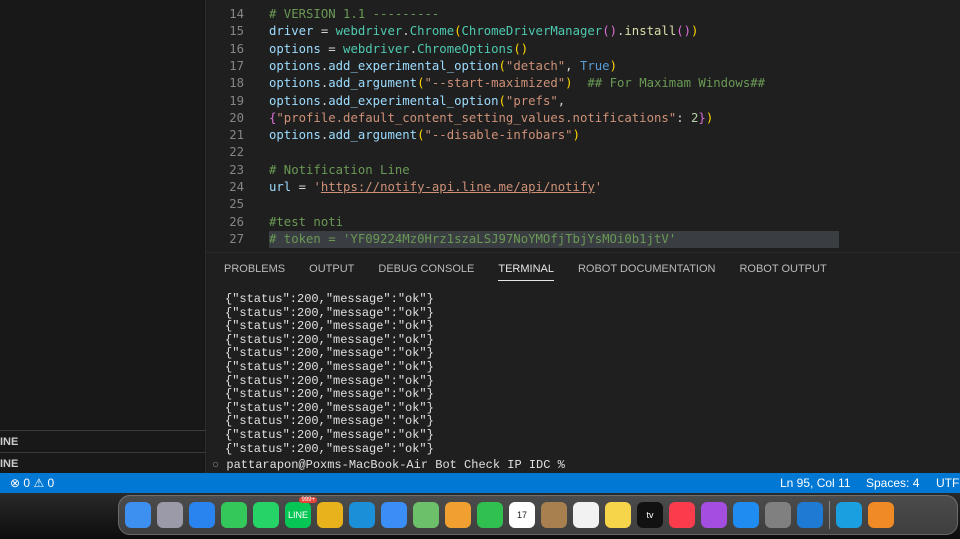 This screenshot has width=960, height=539. I want to click on dock-safari-icon, so click(202, 515).